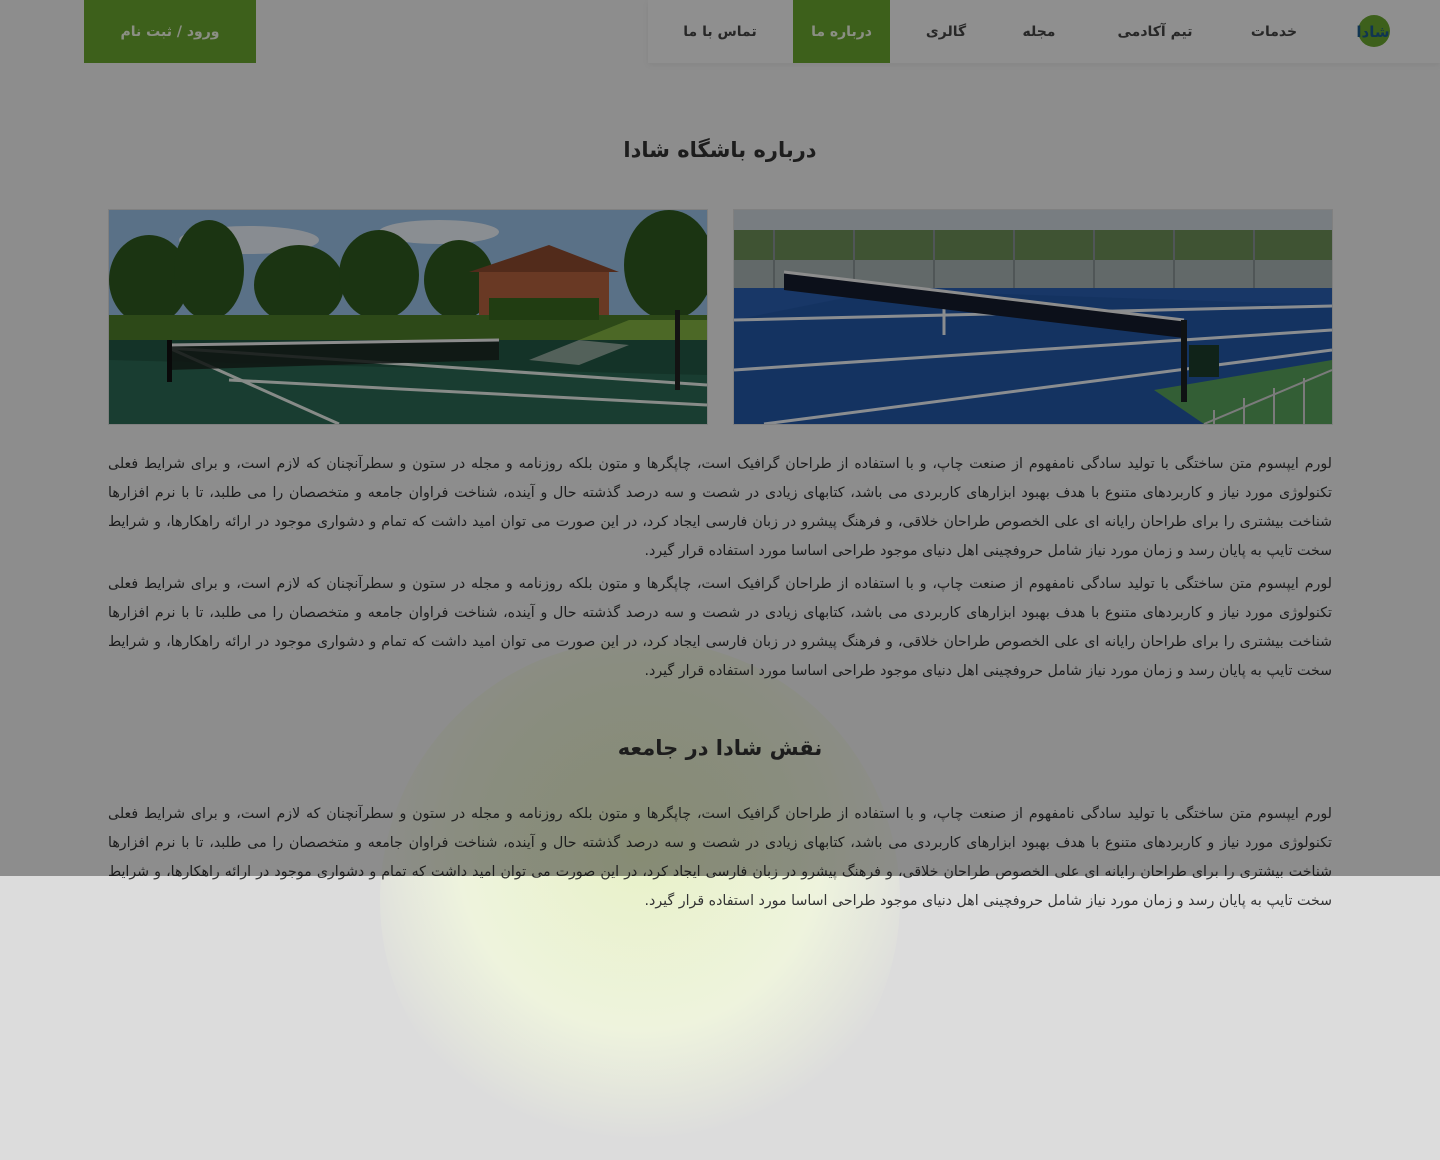 This screenshot has height=1160, width=1440. I want to click on green-court-photo, so click(408, 317).